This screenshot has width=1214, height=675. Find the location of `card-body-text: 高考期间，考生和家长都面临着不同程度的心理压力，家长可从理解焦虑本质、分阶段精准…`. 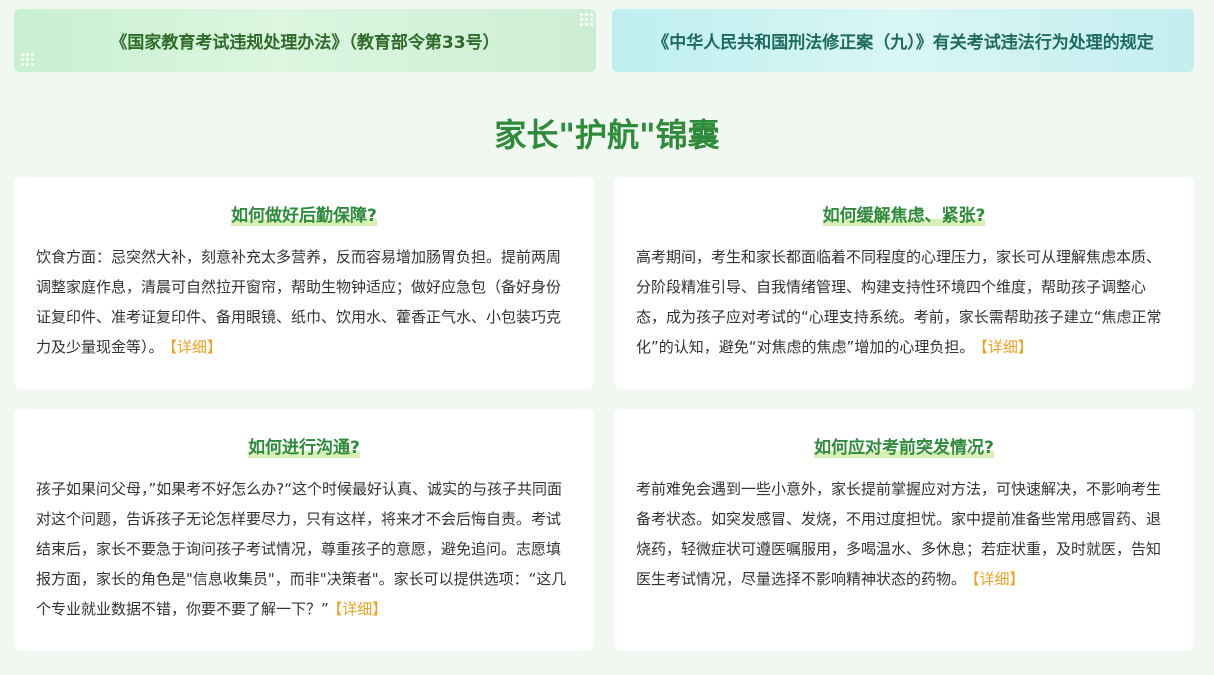

card-body-text: 高考期间，考生和家长都面临着不同程度的心理压力，家长可从理解焦虑本质、分阶段精准… is located at coordinates (899, 302).